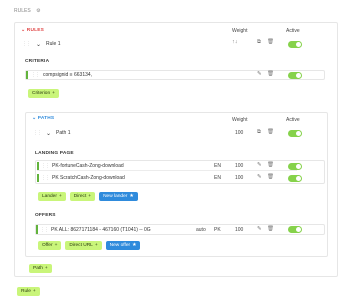 This screenshot has height=300, width=351. What do you see at coordinates (295, 133) in the screenshot?
I see `path-active-toggle` at bounding box center [295, 133].